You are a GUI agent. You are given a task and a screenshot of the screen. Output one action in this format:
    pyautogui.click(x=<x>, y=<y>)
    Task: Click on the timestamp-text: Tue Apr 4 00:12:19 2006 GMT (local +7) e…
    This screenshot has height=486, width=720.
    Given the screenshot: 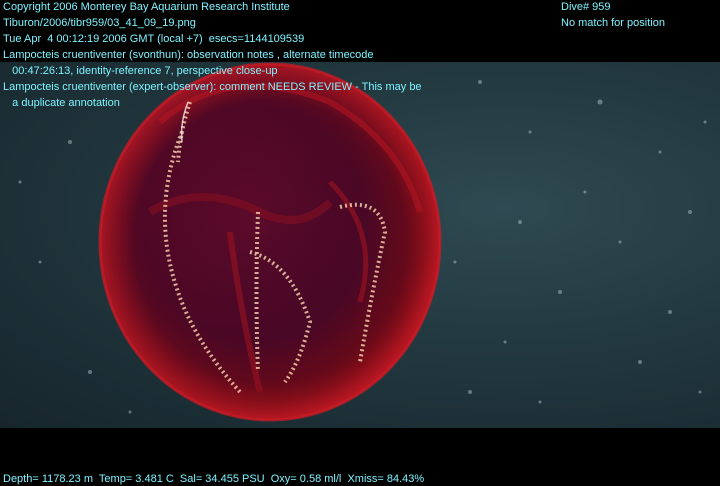 What is the action you would take?
    pyautogui.click(x=154, y=39)
    